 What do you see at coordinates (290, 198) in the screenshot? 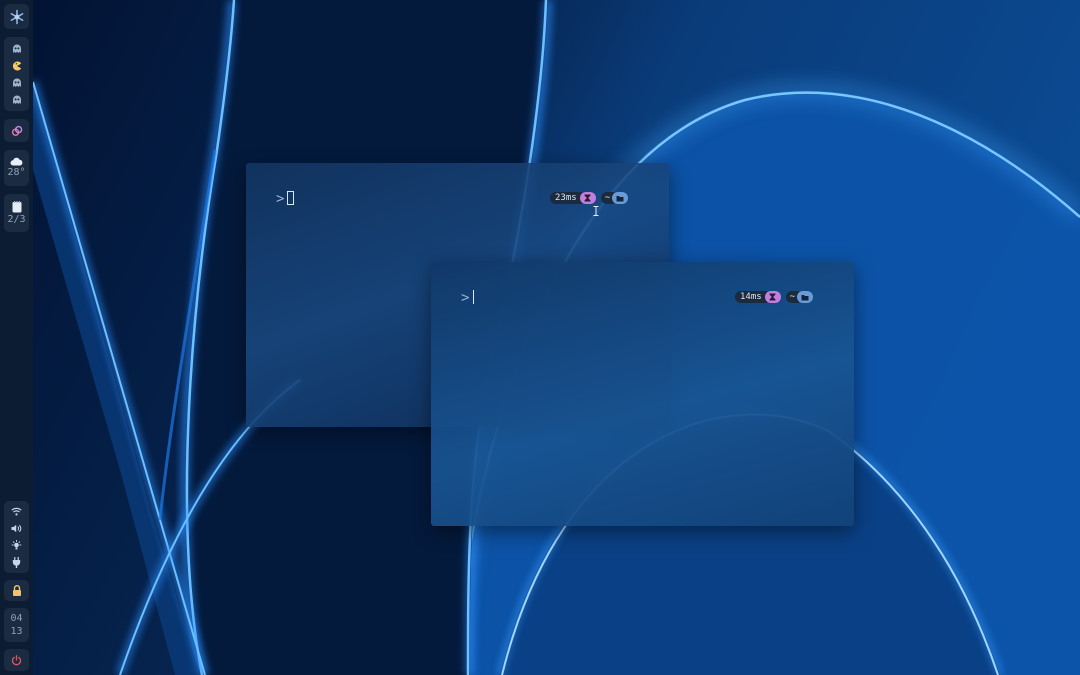
I see `block-cursor` at bounding box center [290, 198].